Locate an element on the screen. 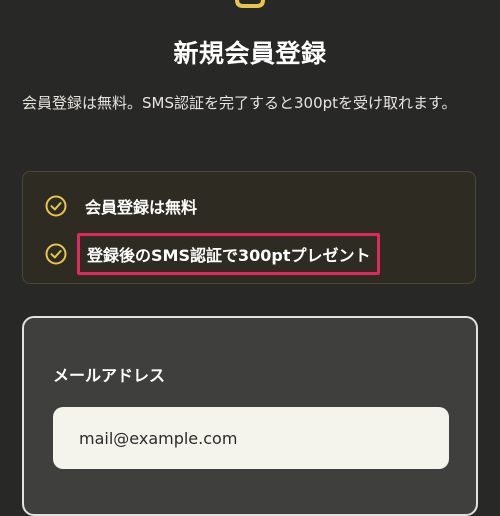 This screenshot has height=516, width=500. benefit-item: 登録後のSMS認証で300ptプレゼント is located at coordinates (213, 254).